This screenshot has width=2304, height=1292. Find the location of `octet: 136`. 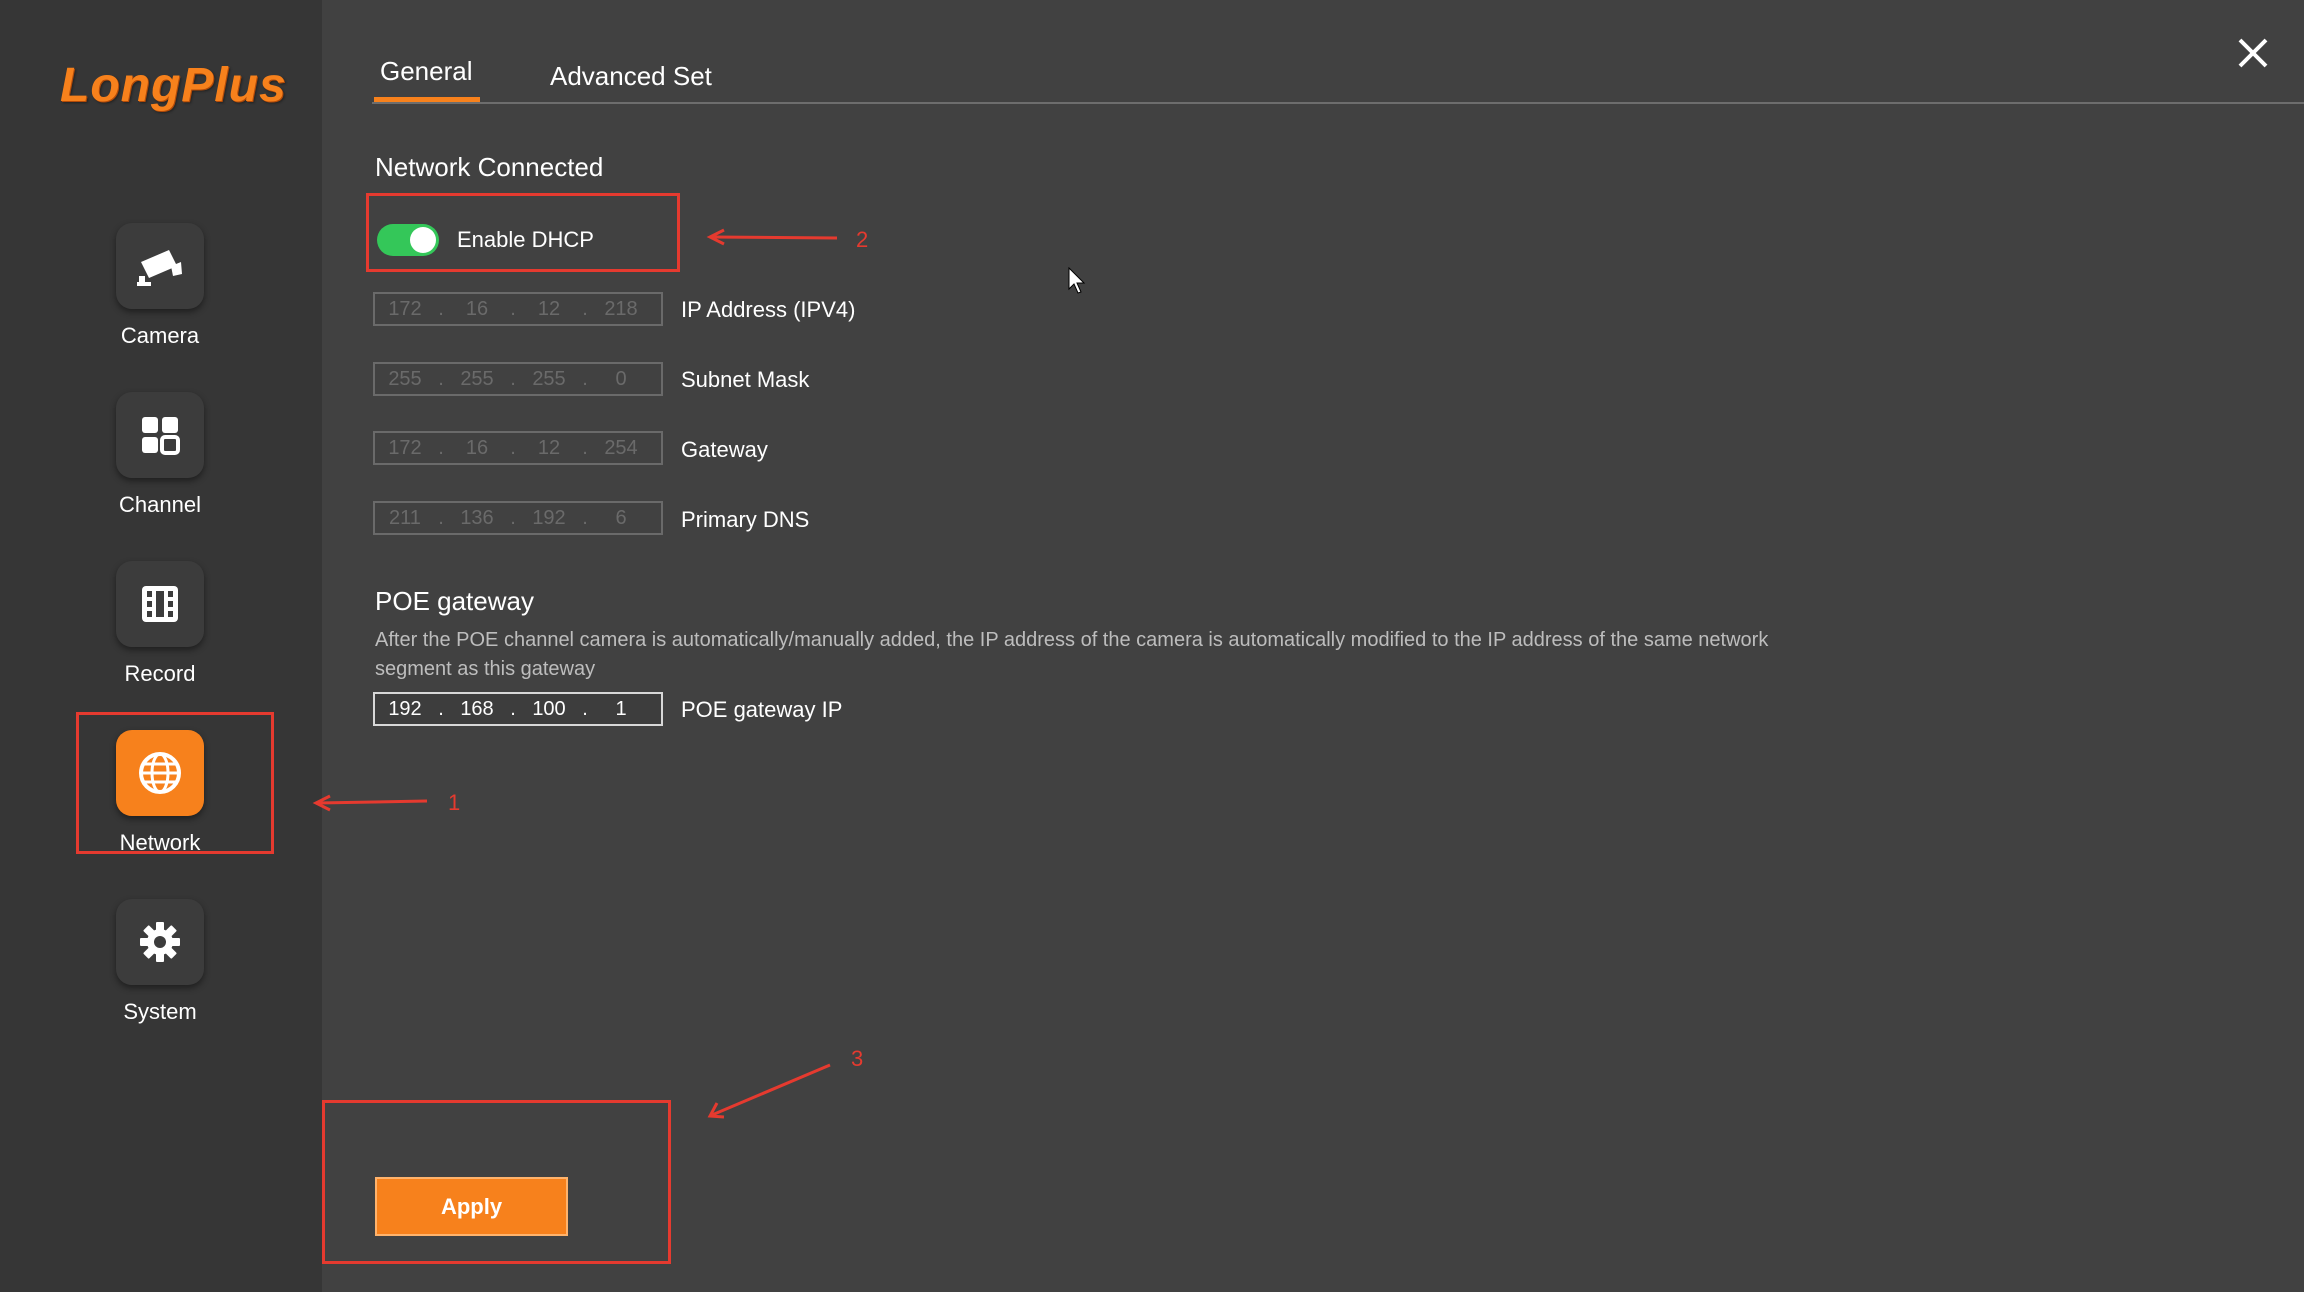

octet: 136 is located at coordinates (477, 517).